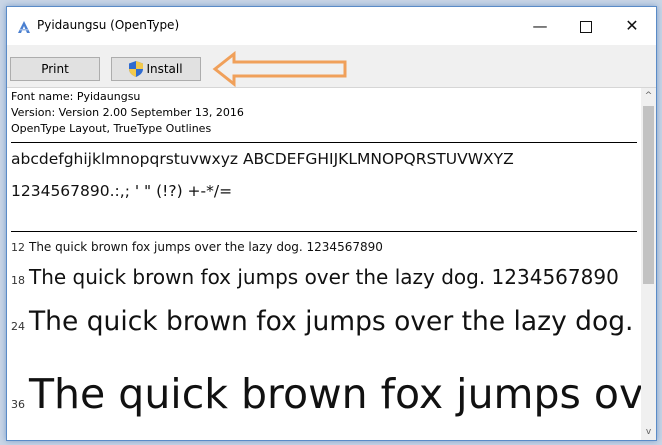 This screenshot has width=662, height=445. What do you see at coordinates (76, 96) in the screenshot?
I see `font-name: Font name: Pyidaungsu` at bounding box center [76, 96].